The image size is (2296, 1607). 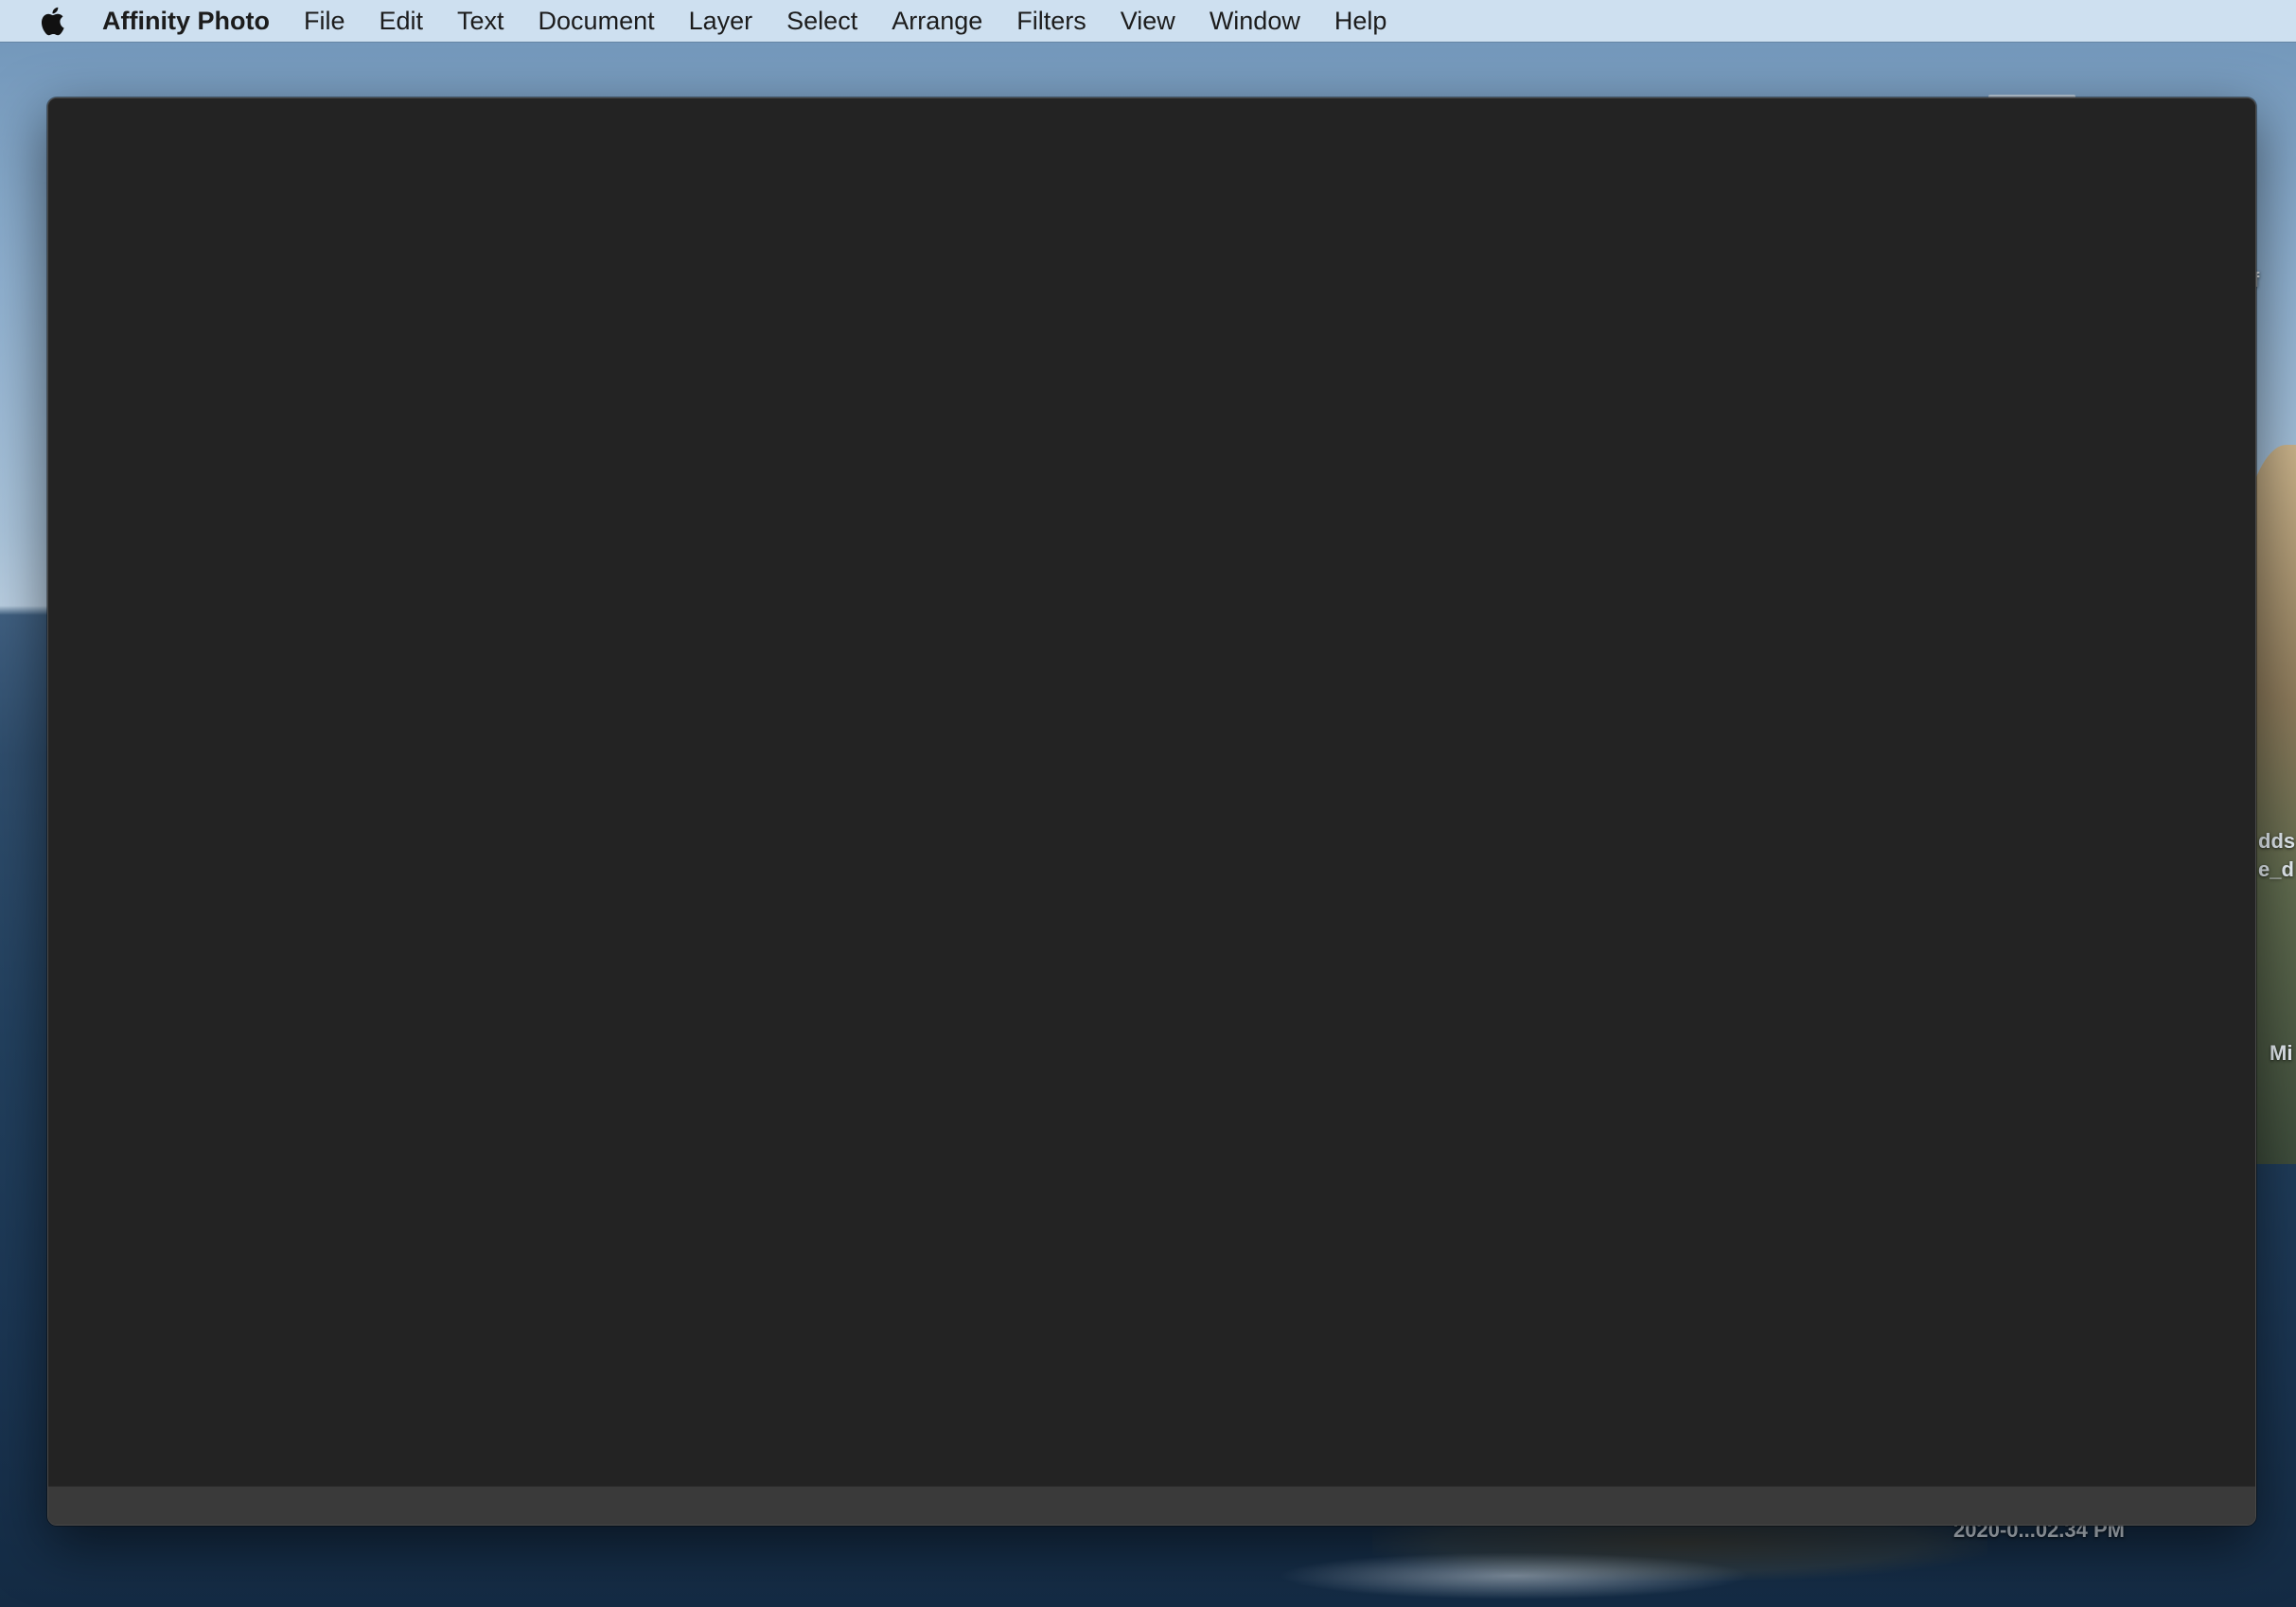 What do you see at coordinates (1514, 1575) in the screenshot?
I see `wallpaper-surf` at bounding box center [1514, 1575].